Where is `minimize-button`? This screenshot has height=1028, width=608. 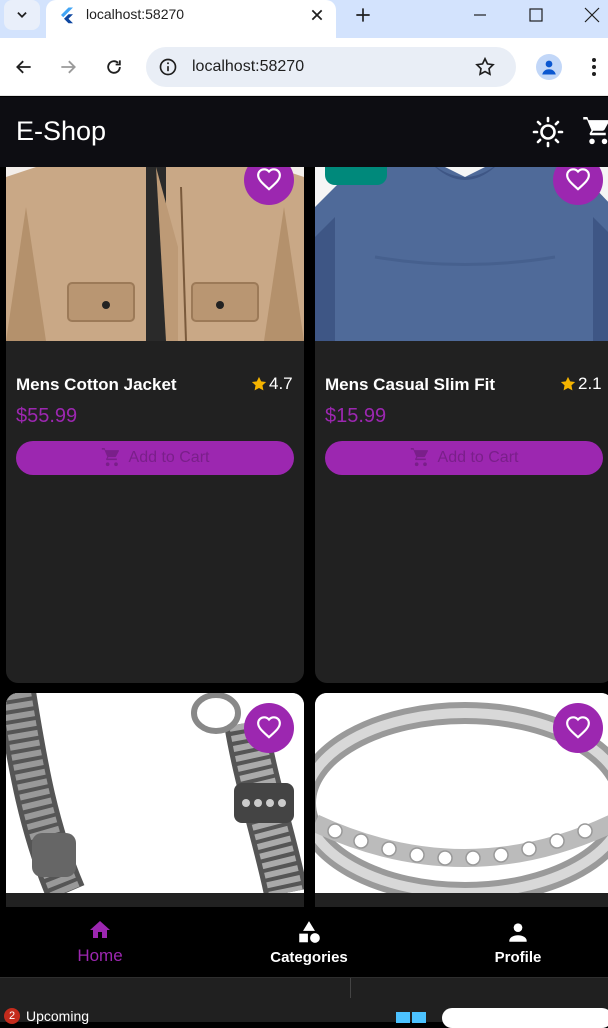
minimize-button is located at coordinates (480, 15).